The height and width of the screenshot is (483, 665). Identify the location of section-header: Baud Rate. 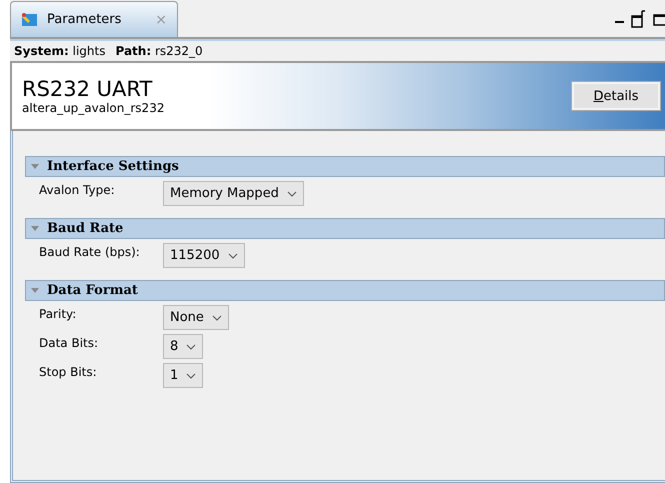
(345, 228).